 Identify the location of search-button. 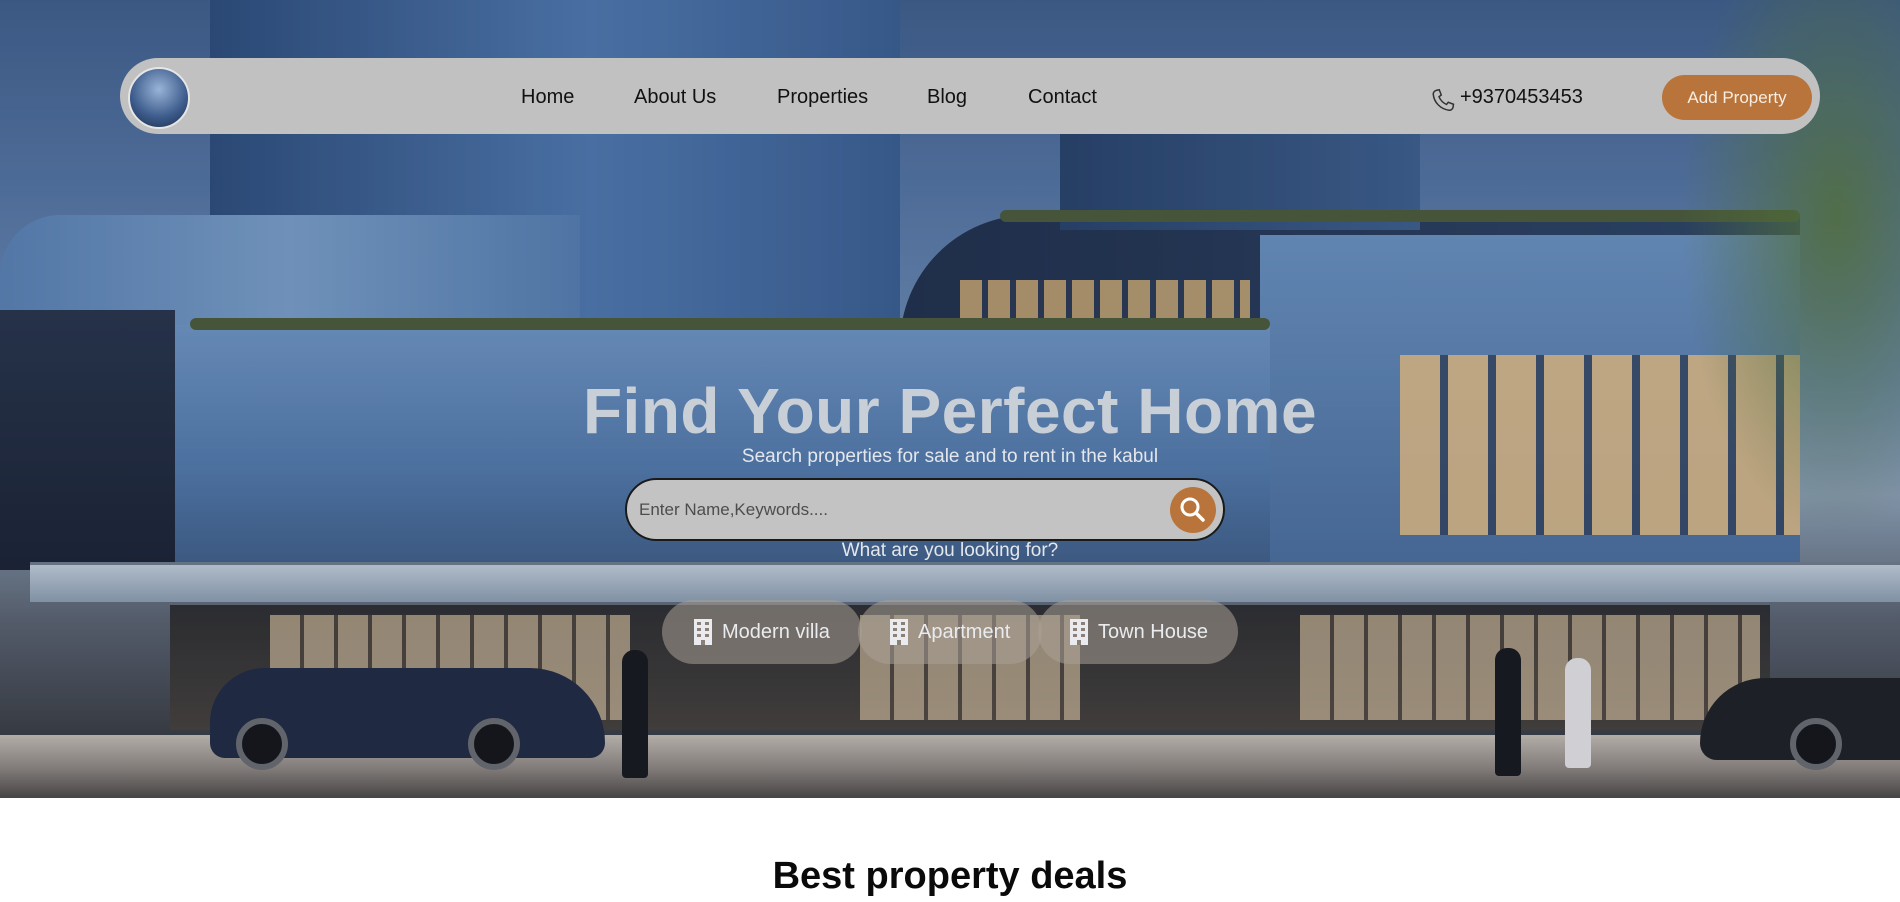
(1193, 510).